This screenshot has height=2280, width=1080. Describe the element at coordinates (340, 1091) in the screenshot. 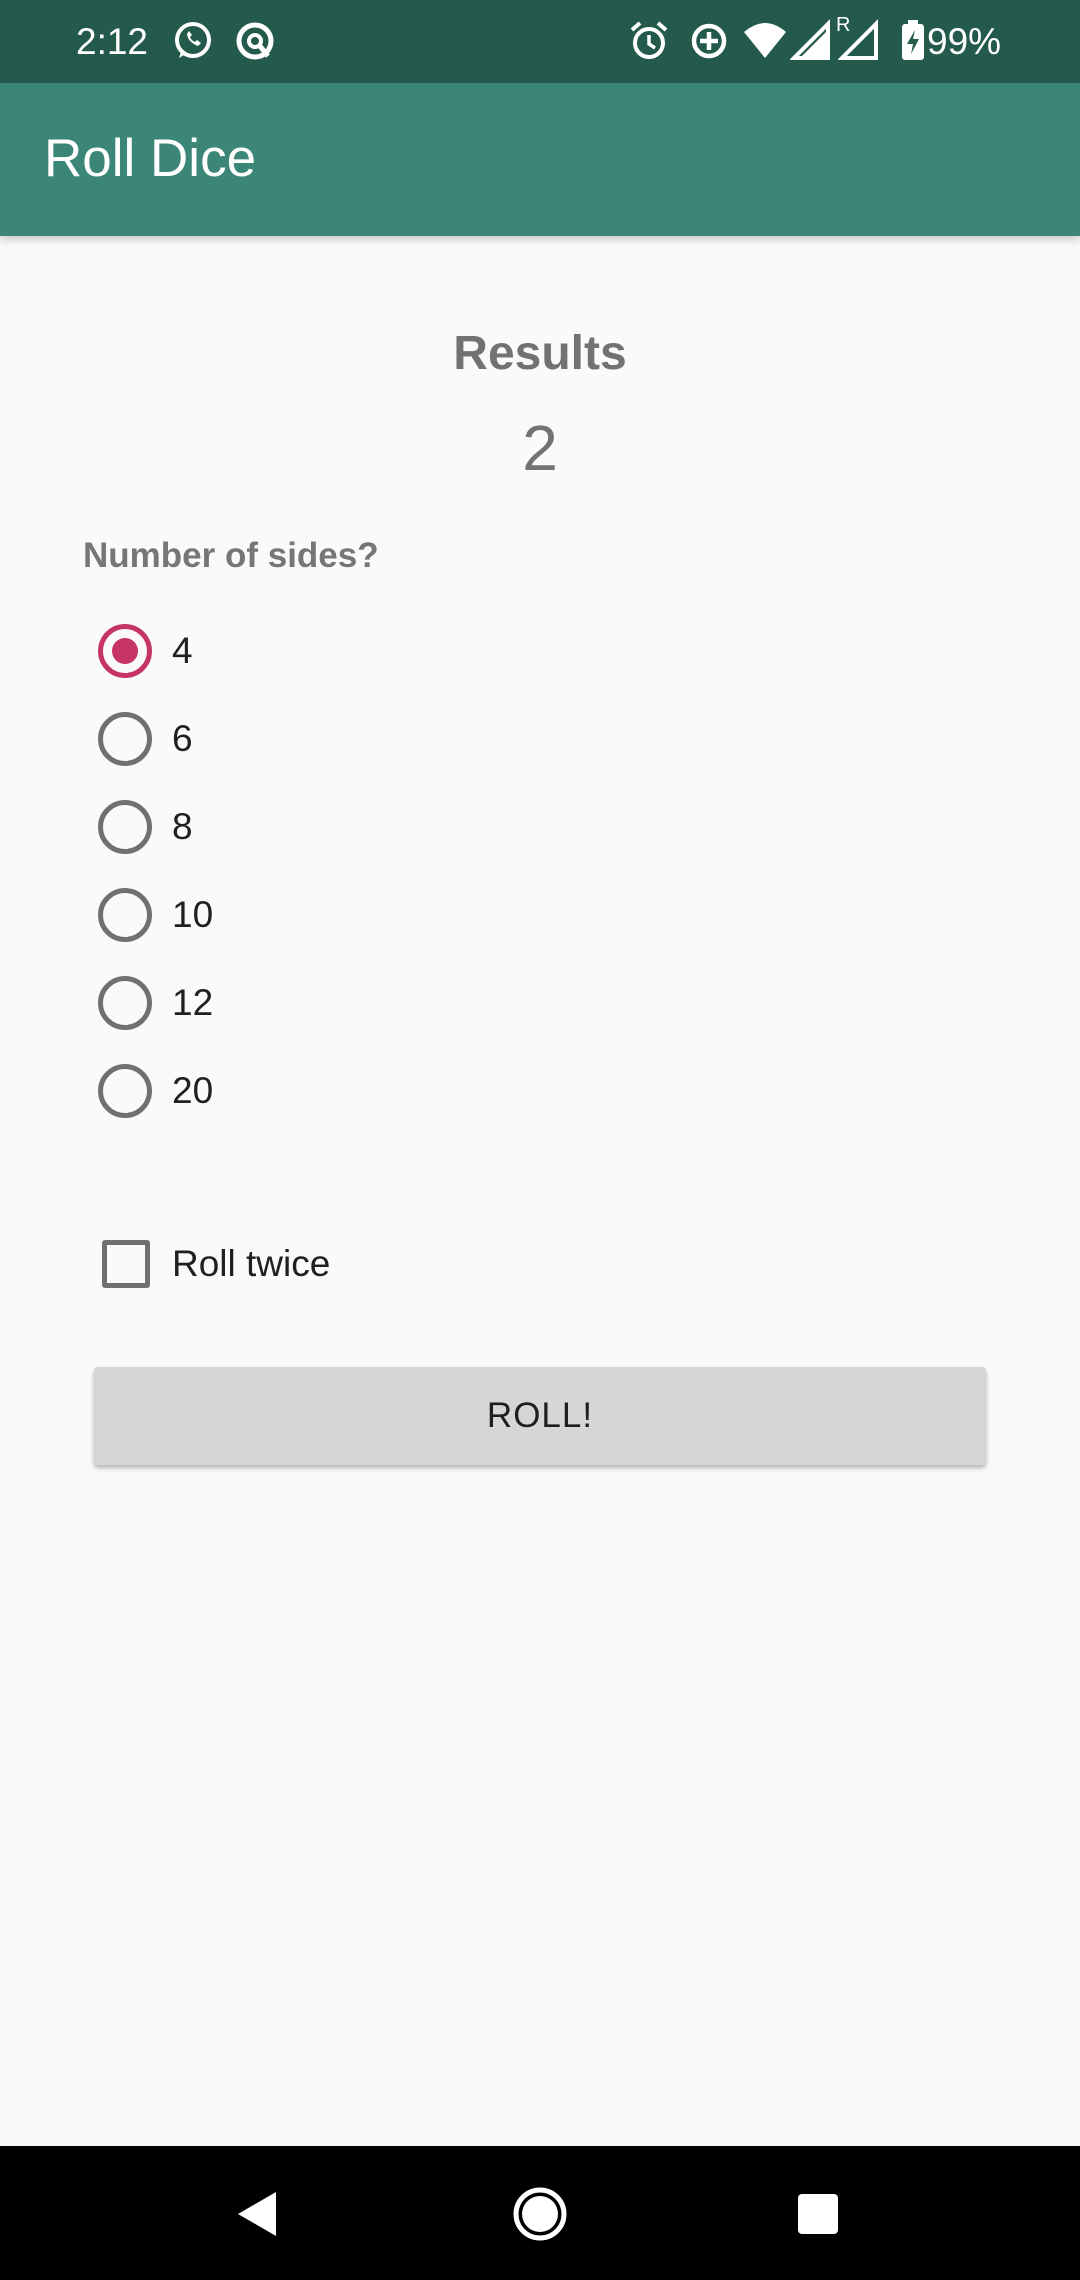

I see `radio-option-20: 20` at that location.